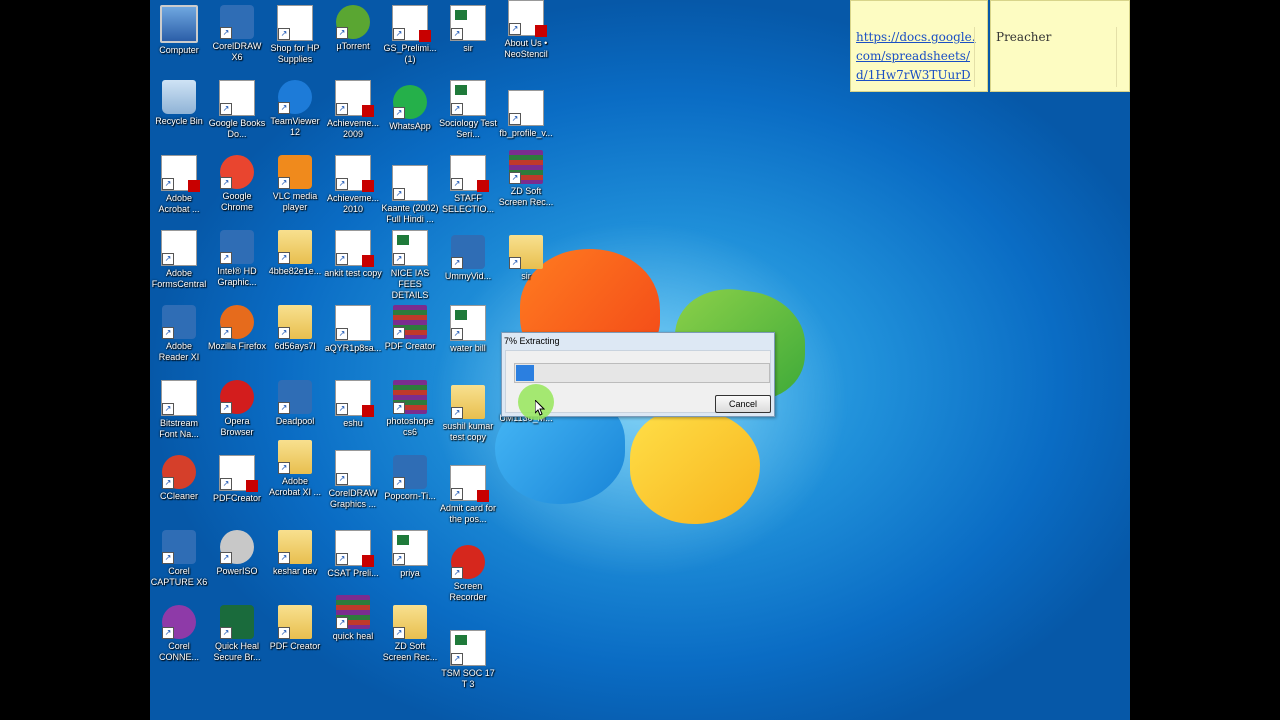 This screenshot has height=720, width=1280. Describe the element at coordinates (353, 636) in the screenshot. I see `desktop-icon-label: quick heal` at that location.